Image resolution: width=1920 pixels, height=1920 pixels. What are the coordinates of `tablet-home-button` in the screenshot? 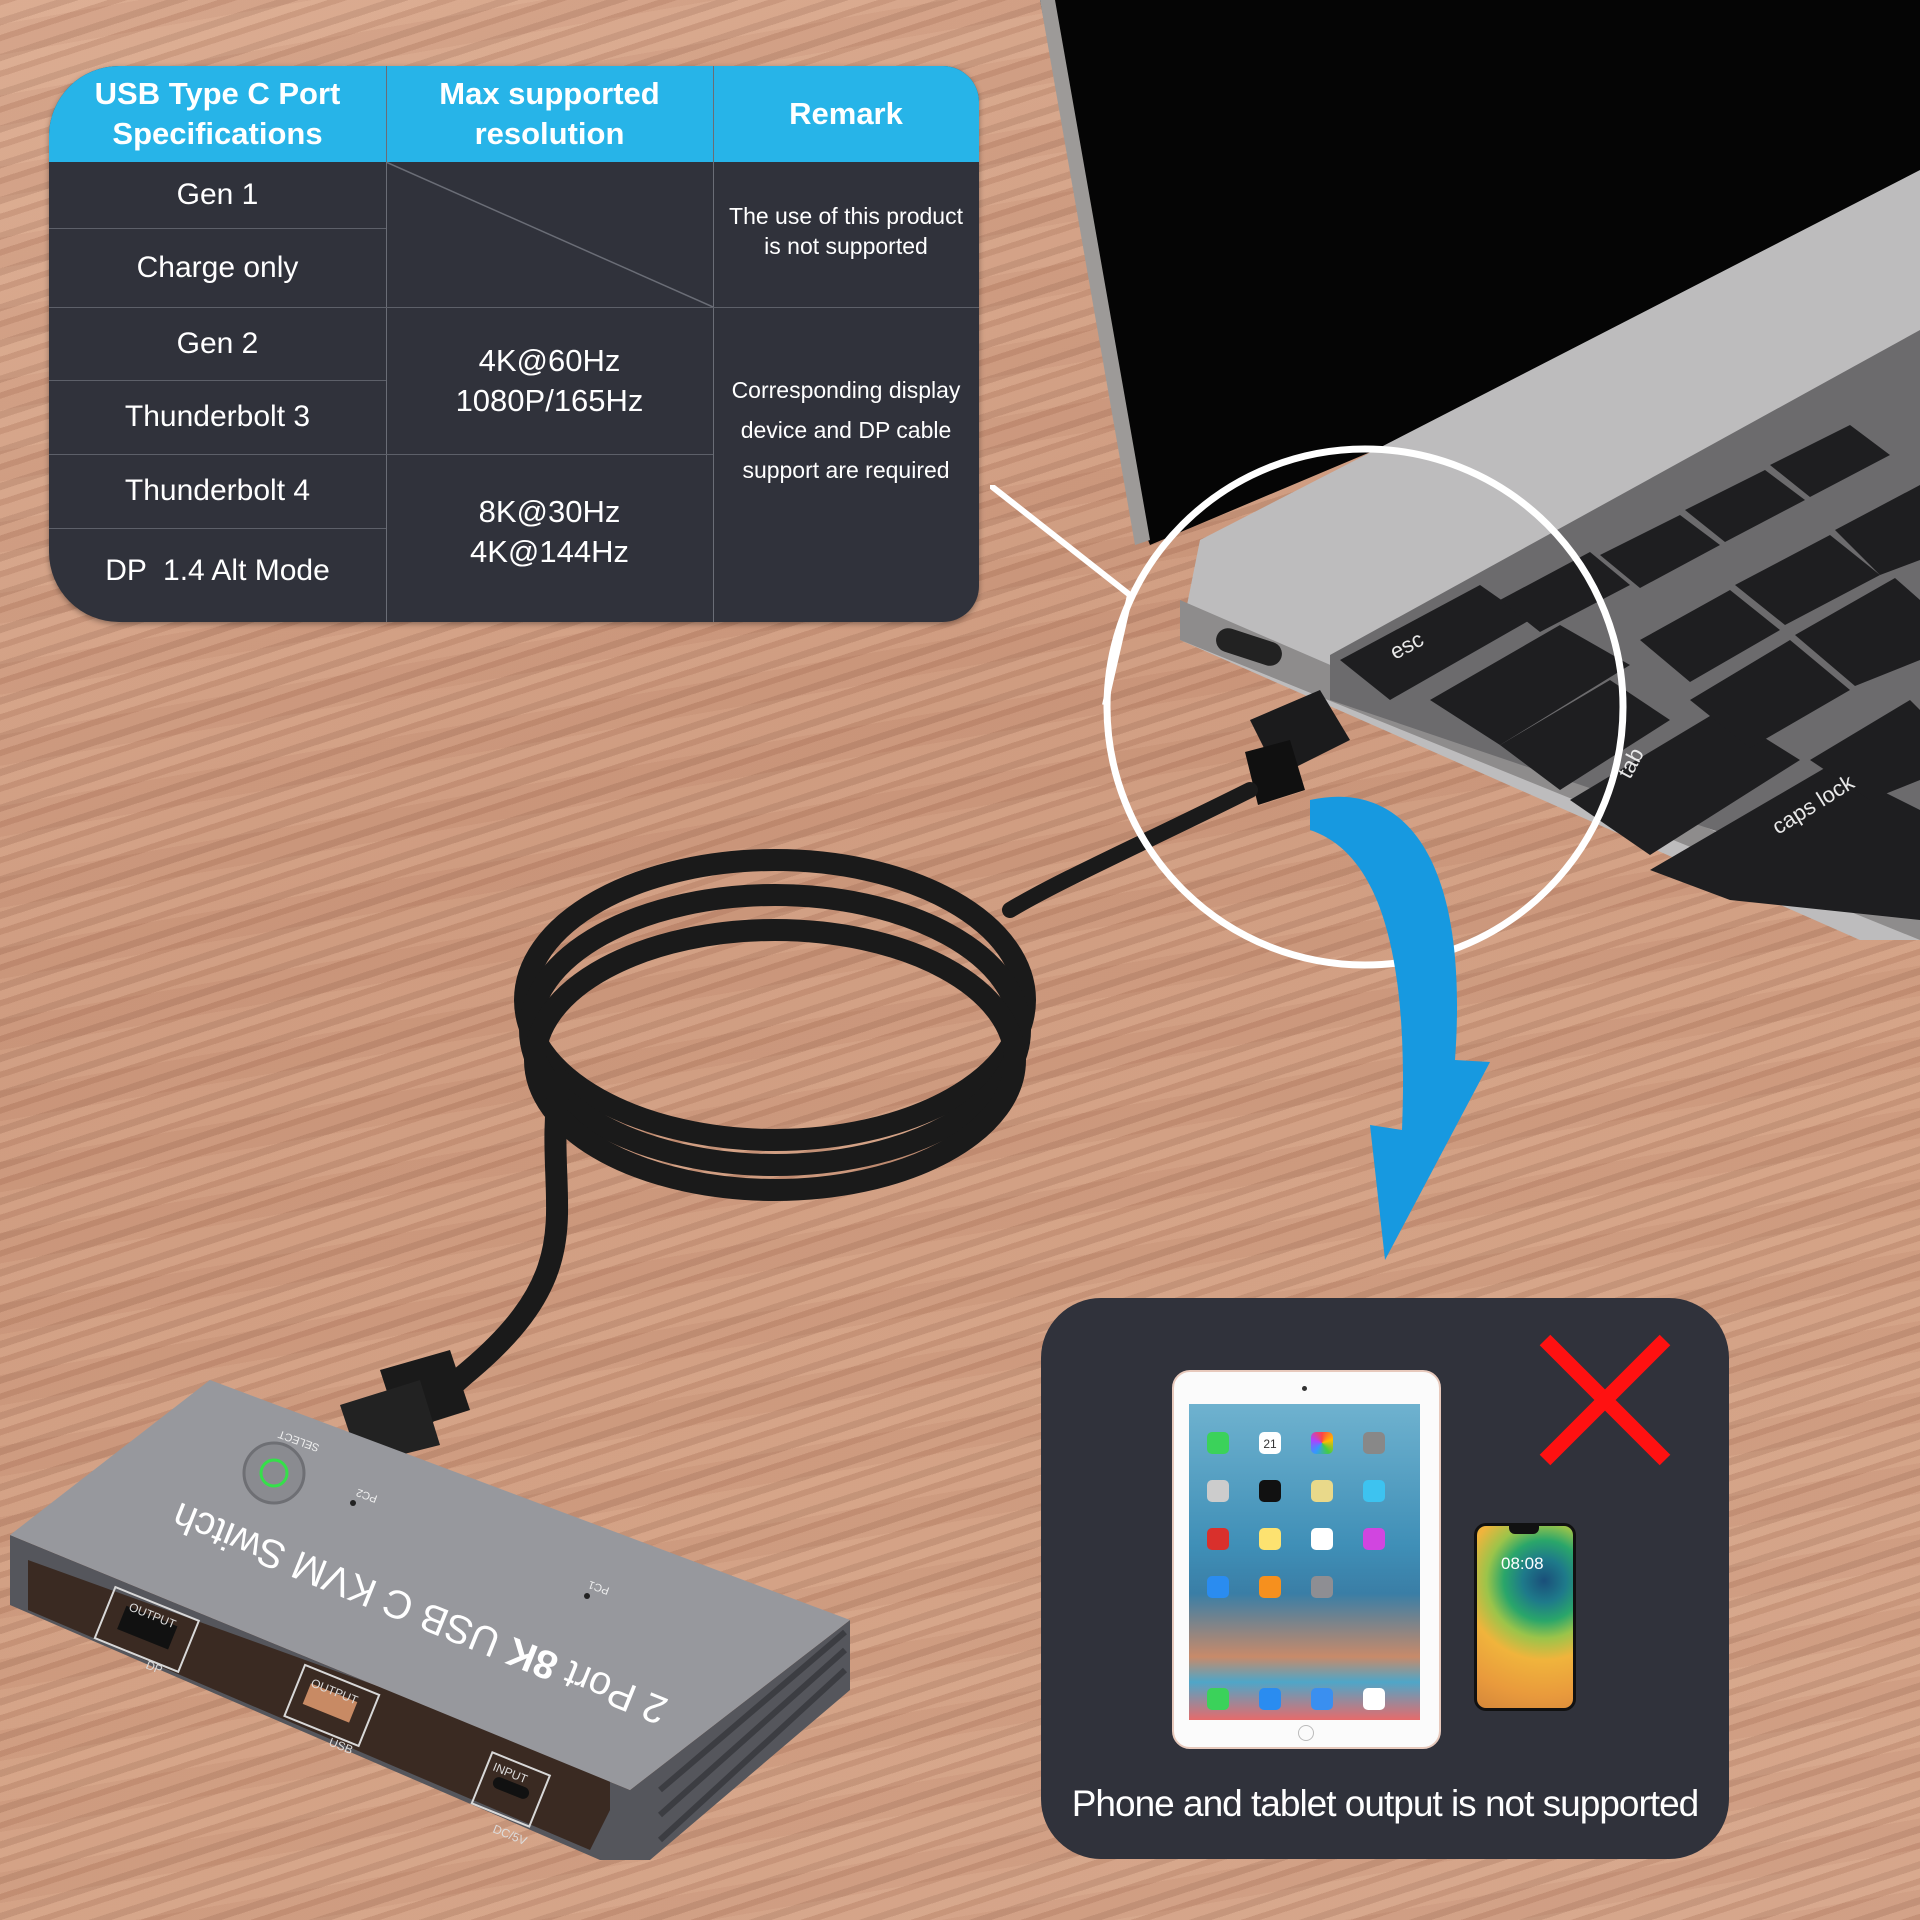 It's located at (1306, 1733).